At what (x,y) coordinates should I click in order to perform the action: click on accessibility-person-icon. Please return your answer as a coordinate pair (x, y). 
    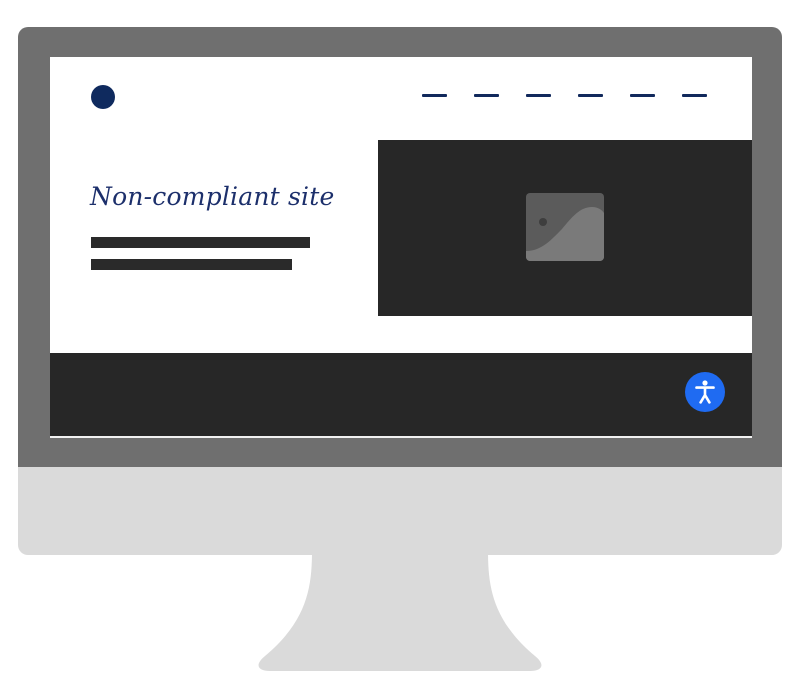
    Looking at the image, I should click on (705, 392).